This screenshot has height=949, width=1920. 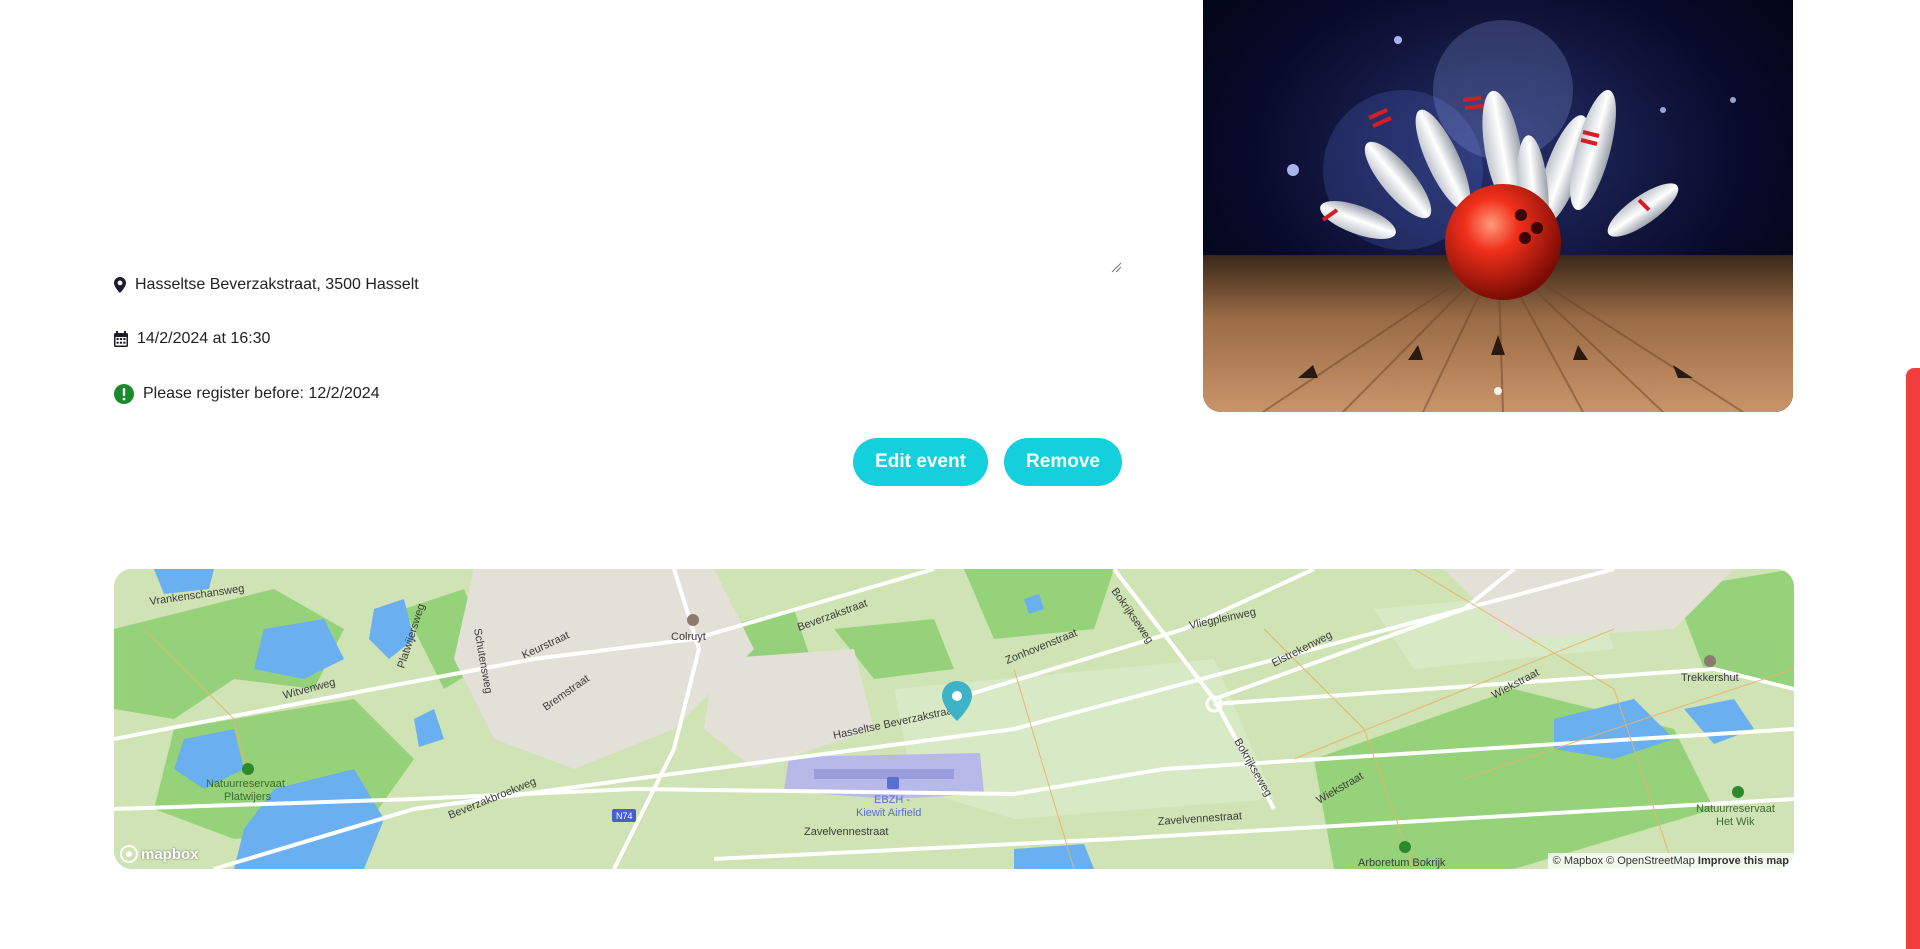 What do you see at coordinates (1743, 861) in the screenshot?
I see `improve-map-link: Improve this map` at bounding box center [1743, 861].